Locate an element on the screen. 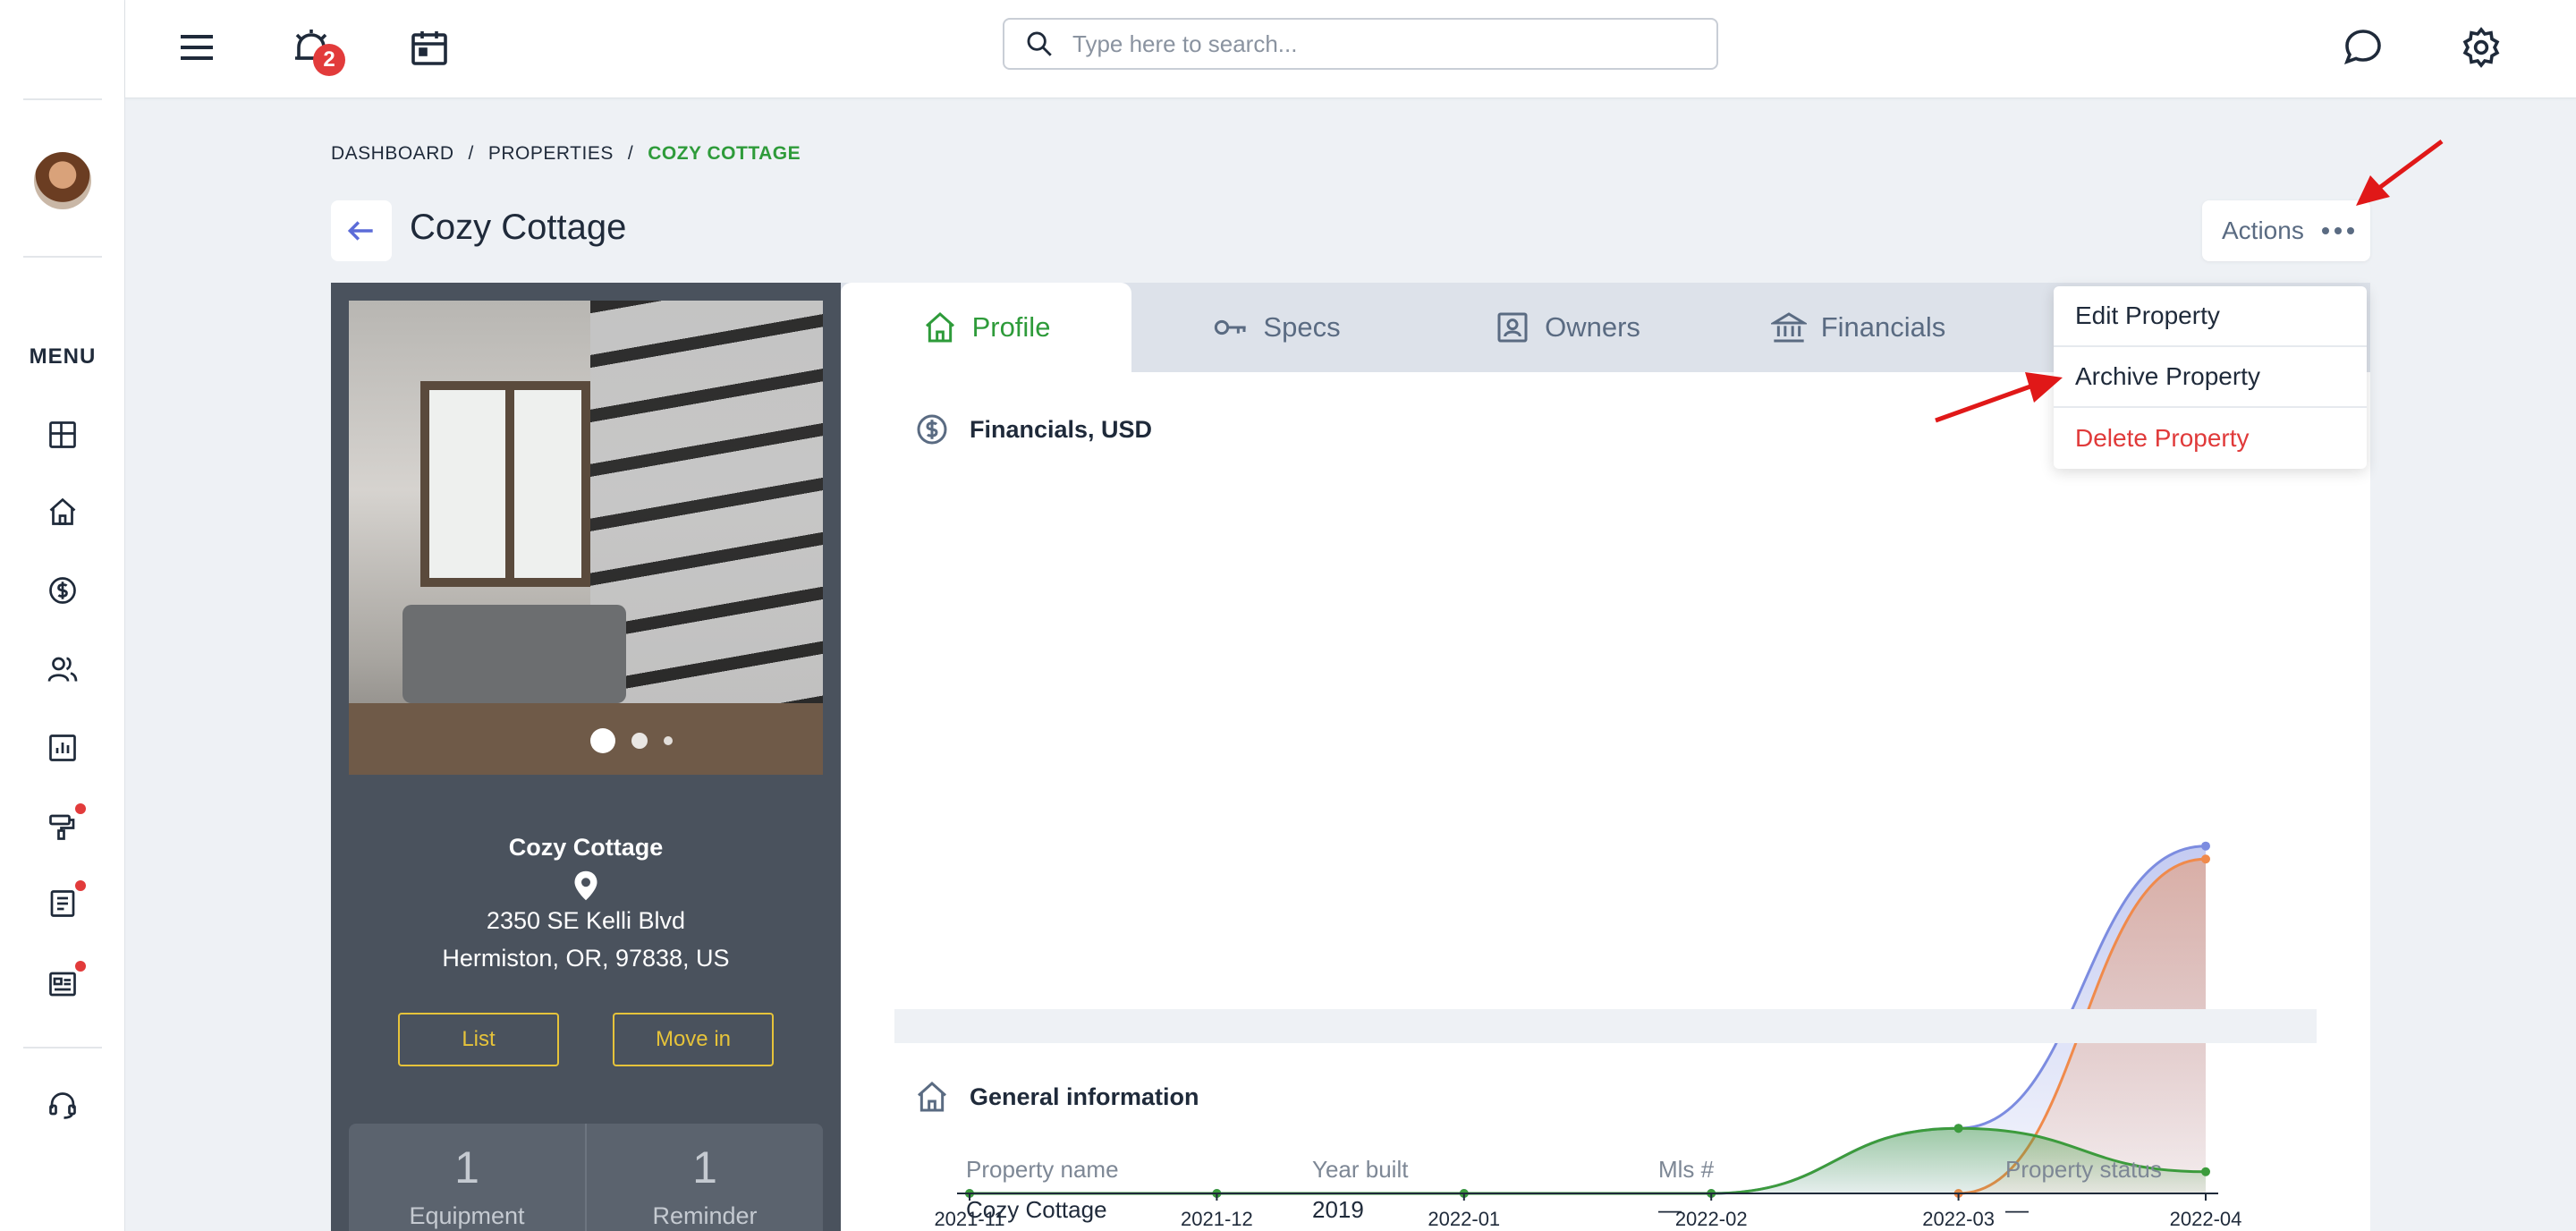  search-box is located at coordinates (1360, 44).